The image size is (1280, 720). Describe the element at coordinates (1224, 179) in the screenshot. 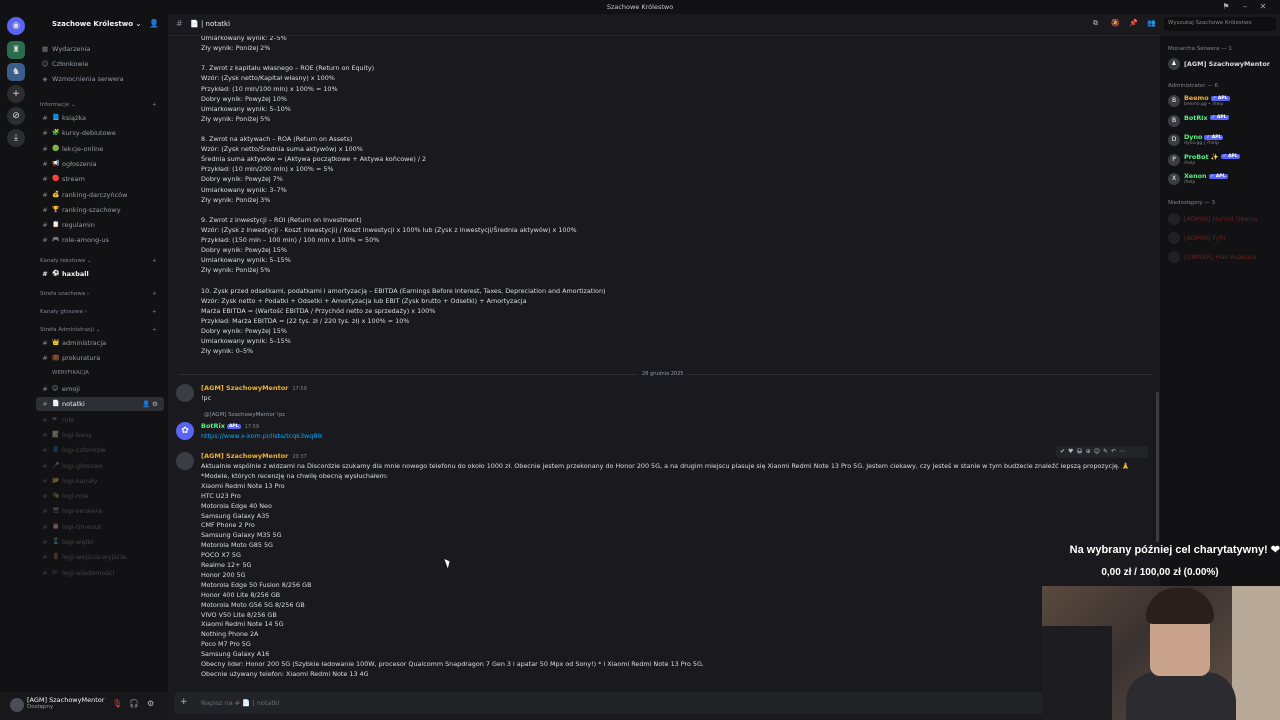

I see `member-item: X Xenon ✓ APL/help` at that location.